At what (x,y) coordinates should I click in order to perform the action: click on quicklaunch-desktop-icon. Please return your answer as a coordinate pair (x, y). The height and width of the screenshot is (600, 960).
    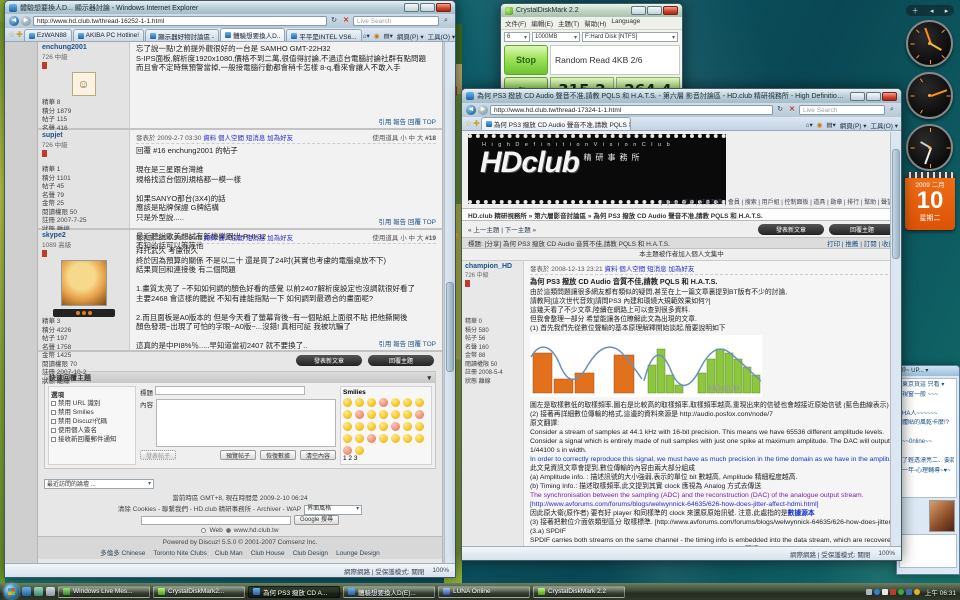
    Looking at the image, I should click on (38, 591).